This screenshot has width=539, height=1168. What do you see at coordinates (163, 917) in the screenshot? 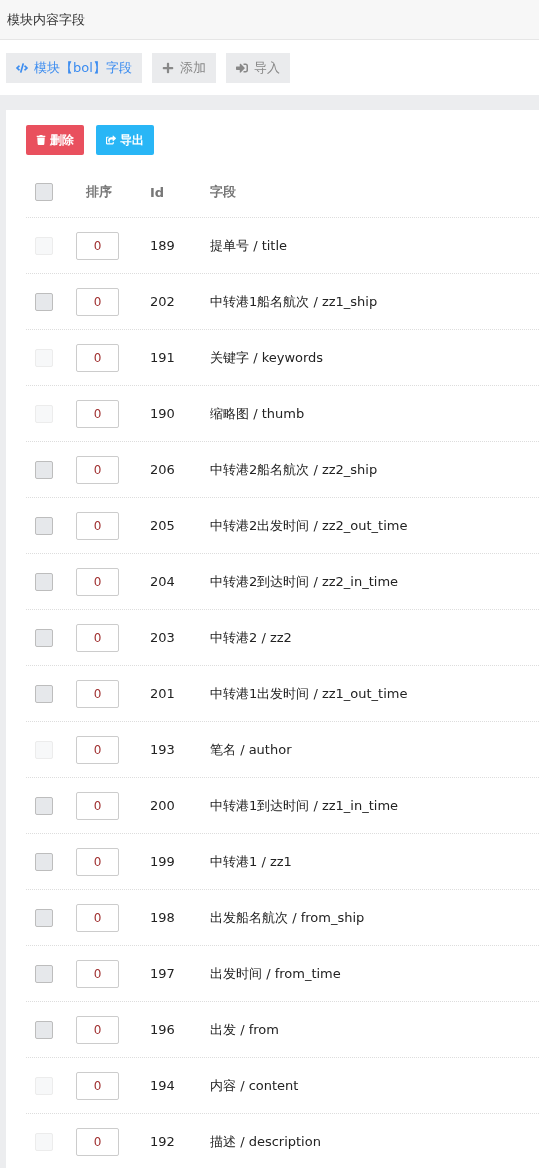
I see `id-cell-text: 198` at bounding box center [163, 917].